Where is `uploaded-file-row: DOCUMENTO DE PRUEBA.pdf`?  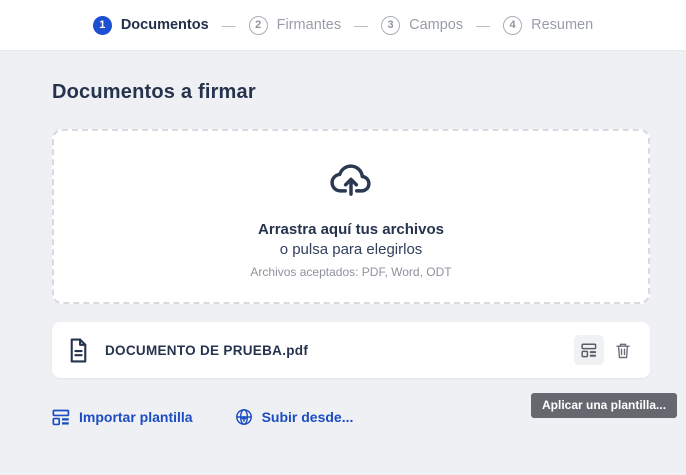
uploaded-file-row: DOCUMENTO DE PRUEBA.pdf is located at coordinates (351, 350).